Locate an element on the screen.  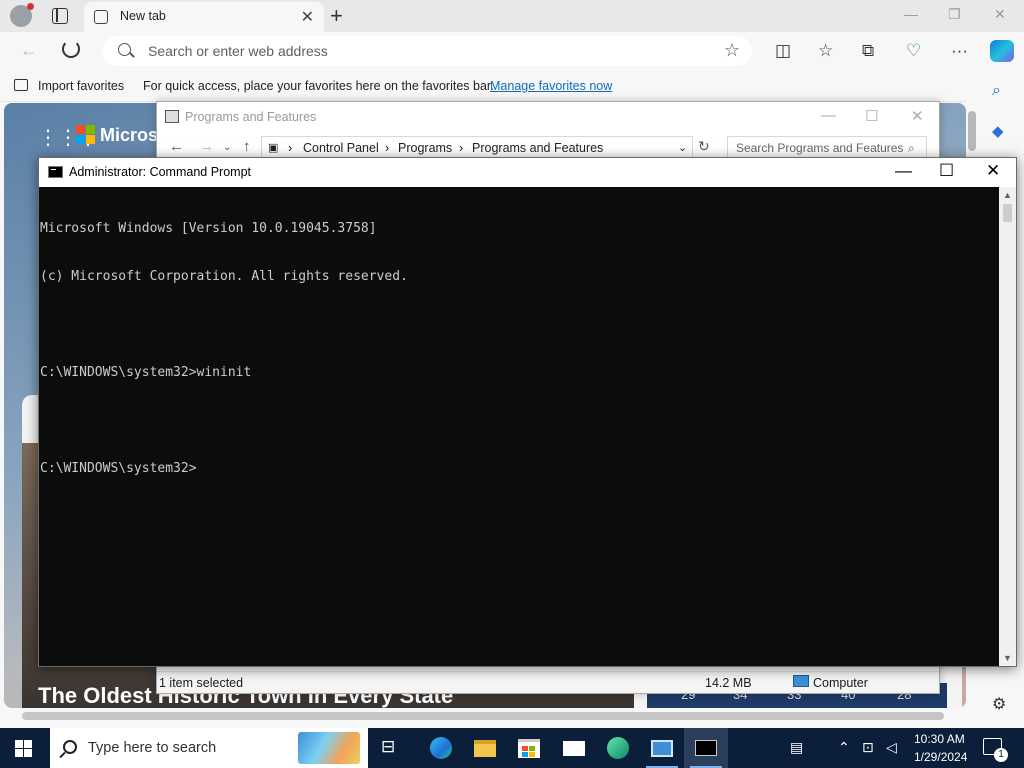
breadcrumb-item: Control Panel is located at coordinates (341, 148).